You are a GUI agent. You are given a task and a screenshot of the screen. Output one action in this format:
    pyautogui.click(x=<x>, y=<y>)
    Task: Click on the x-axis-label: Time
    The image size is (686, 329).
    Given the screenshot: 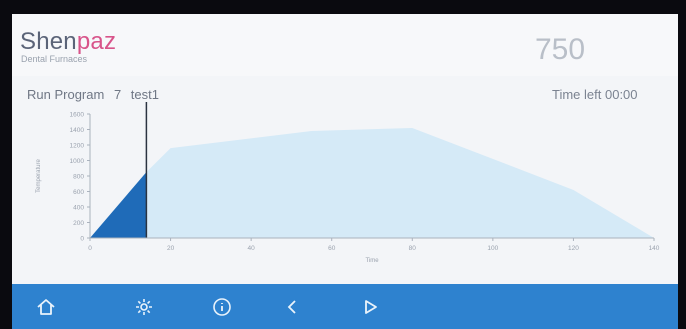 What is the action you would take?
    pyautogui.click(x=372, y=261)
    